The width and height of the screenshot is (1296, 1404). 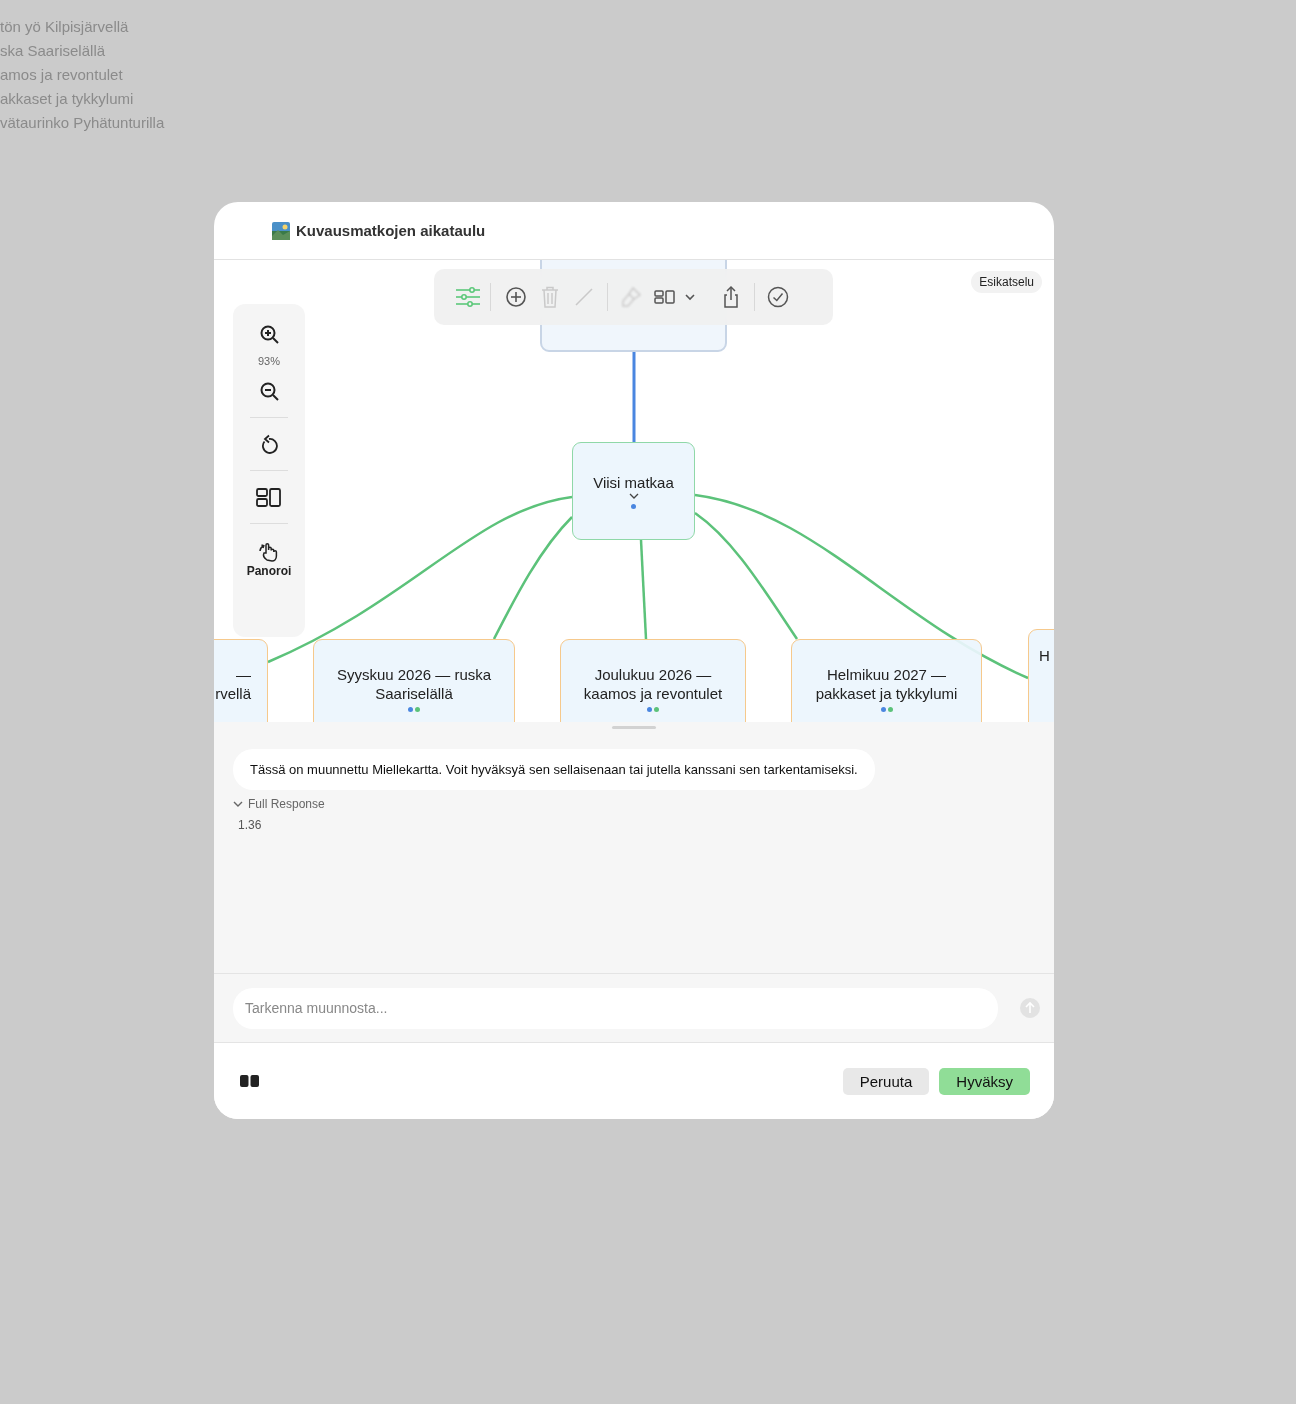 I want to click on list-item: amos ja revontulet, so click(x=61, y=75).